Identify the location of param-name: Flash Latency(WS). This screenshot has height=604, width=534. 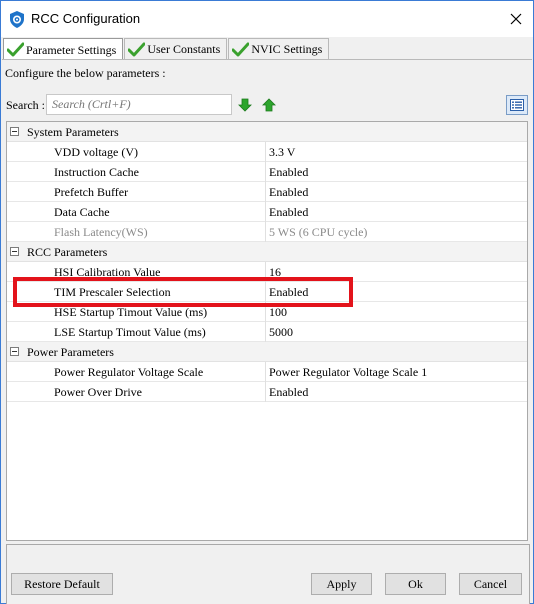
(101, 232).